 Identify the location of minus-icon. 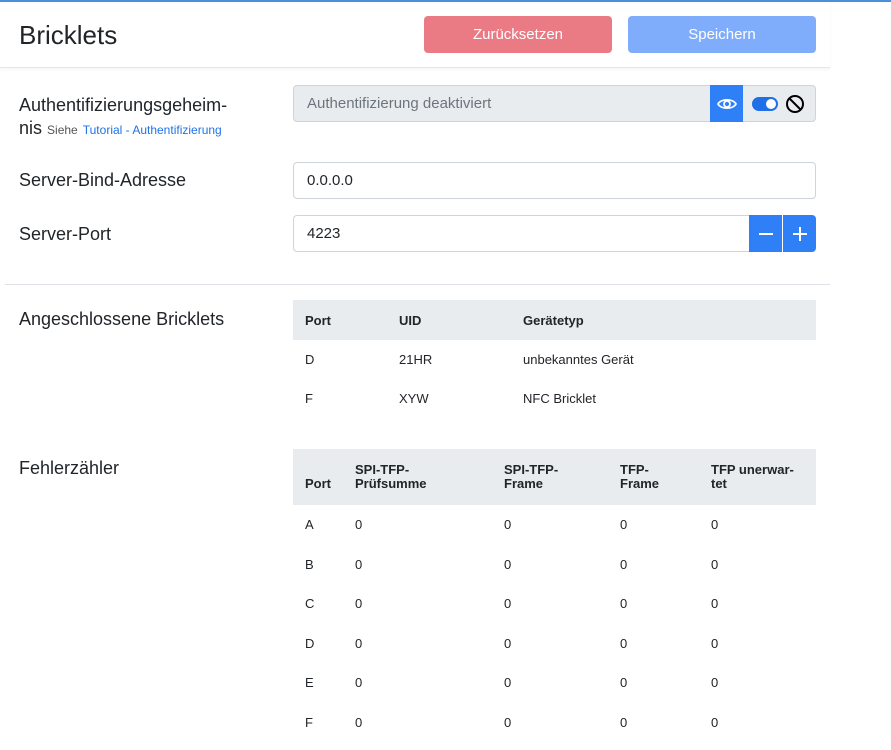
(765, 233).